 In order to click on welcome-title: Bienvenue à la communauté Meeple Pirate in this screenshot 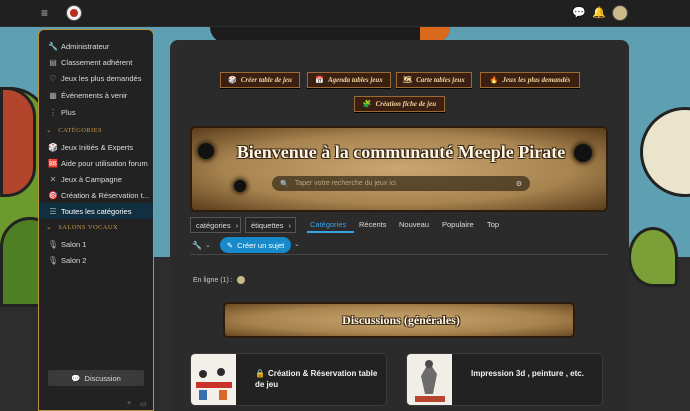, I will do `click(401, 152)`.